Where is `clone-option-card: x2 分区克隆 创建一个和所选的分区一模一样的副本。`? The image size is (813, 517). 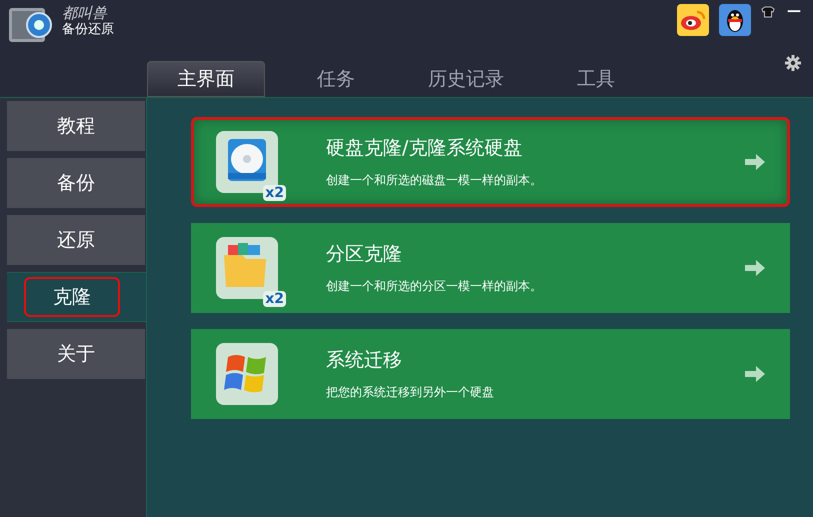 clone-option-card: x2 分区克隆 创建一个和所选的分区一模一样的副本。 is located at coordinates (490, 268).